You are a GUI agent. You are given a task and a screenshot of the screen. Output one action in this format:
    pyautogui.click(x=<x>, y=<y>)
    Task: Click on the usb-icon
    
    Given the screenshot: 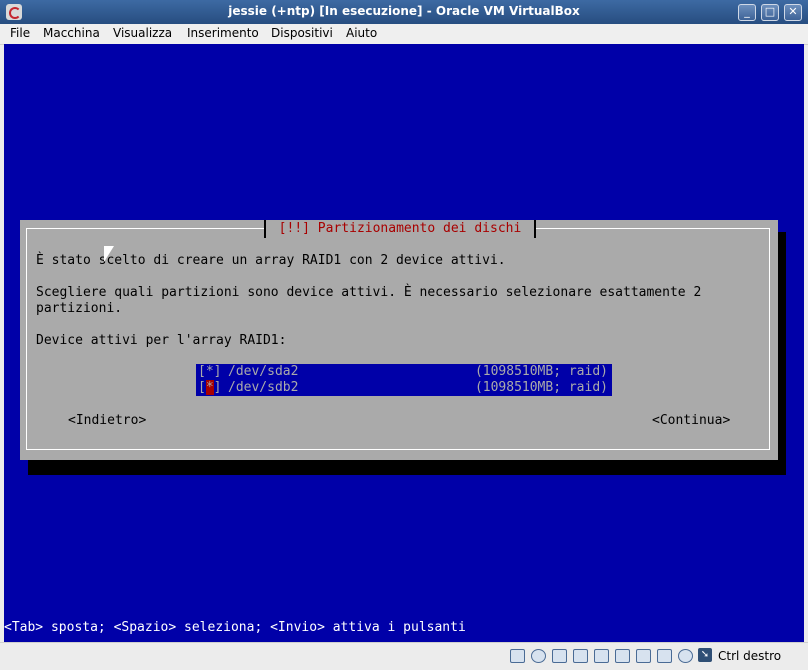 What is the action you would take?
    pyautogui.click(x=580, y=656)
    